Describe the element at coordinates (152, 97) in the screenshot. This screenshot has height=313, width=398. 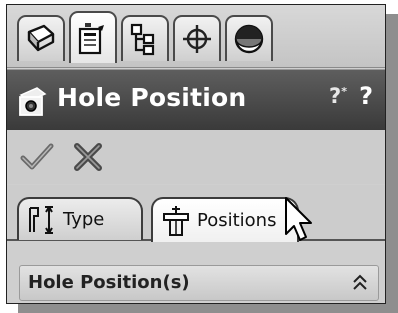
I see `page-title: Hole Position` at that location.